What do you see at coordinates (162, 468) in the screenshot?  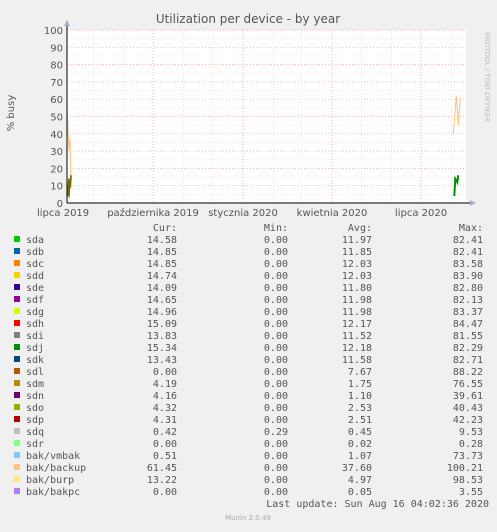 I see `legend-value-cur: 61.45` at bounding box center [162, 468].